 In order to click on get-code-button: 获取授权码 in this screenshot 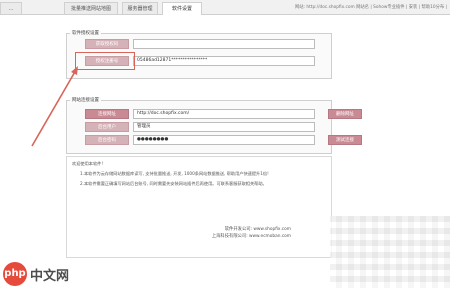, I will do `click(107, 44)`.